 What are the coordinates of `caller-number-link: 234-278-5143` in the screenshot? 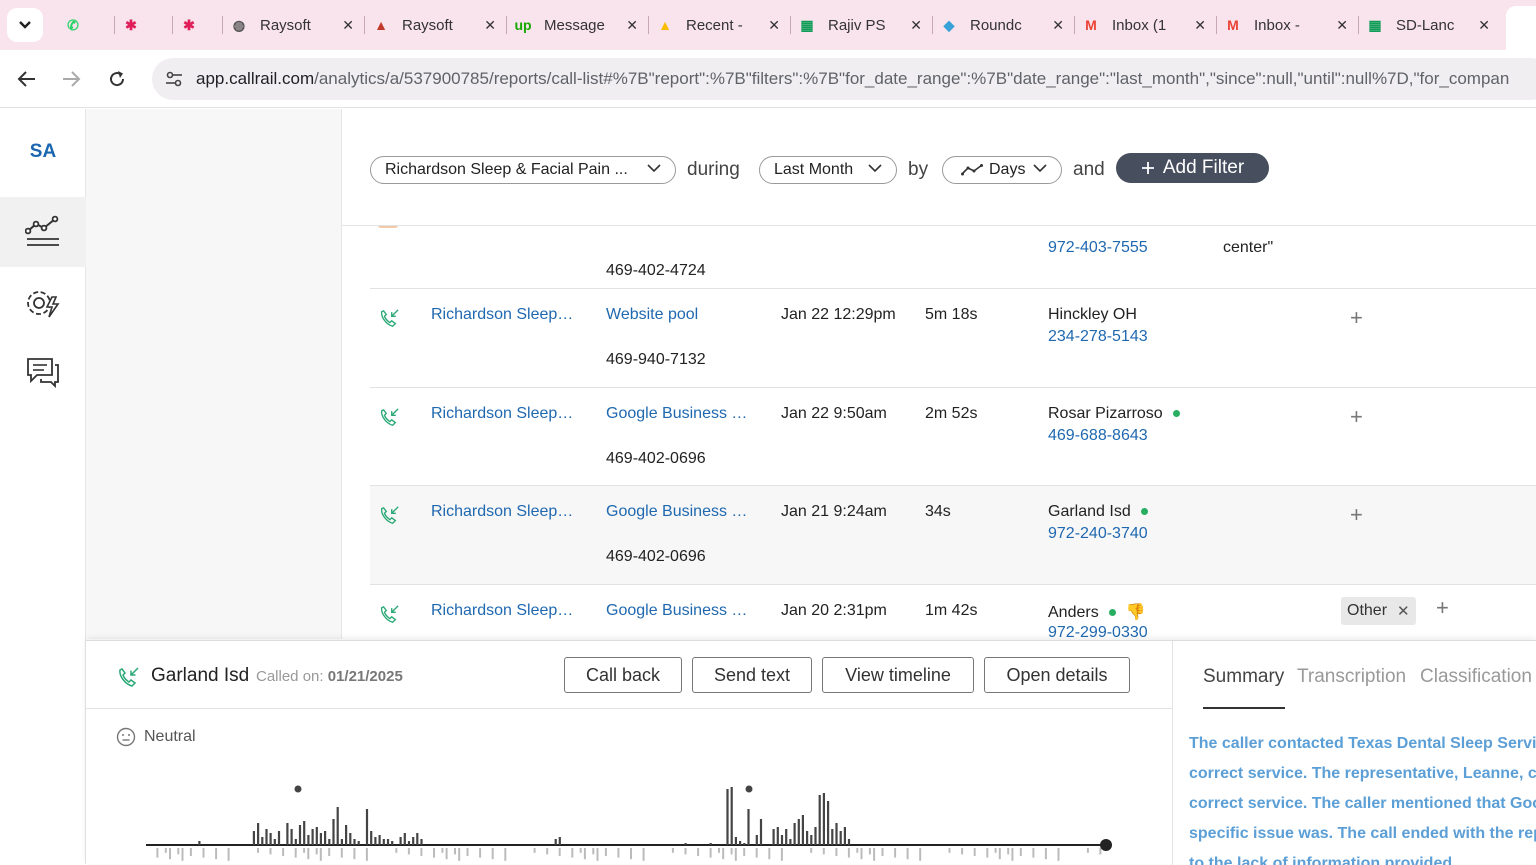 It's located at (1098, 337).